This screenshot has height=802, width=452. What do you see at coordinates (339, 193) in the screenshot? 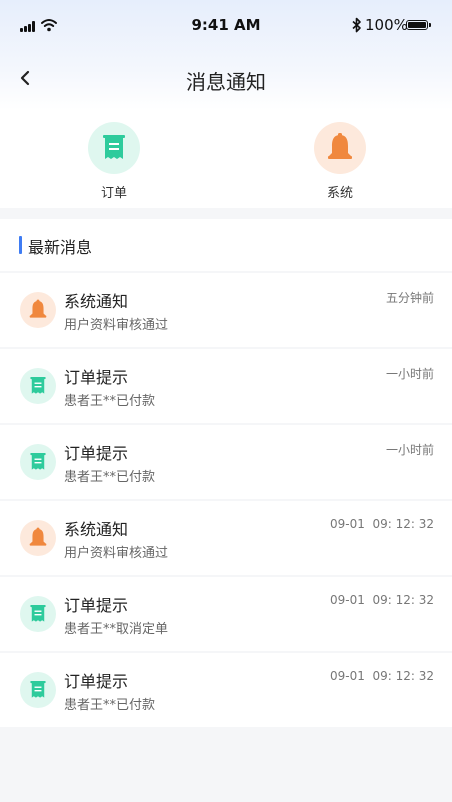
I see `category-system-label: 系统` at bounding box center [339, 193].